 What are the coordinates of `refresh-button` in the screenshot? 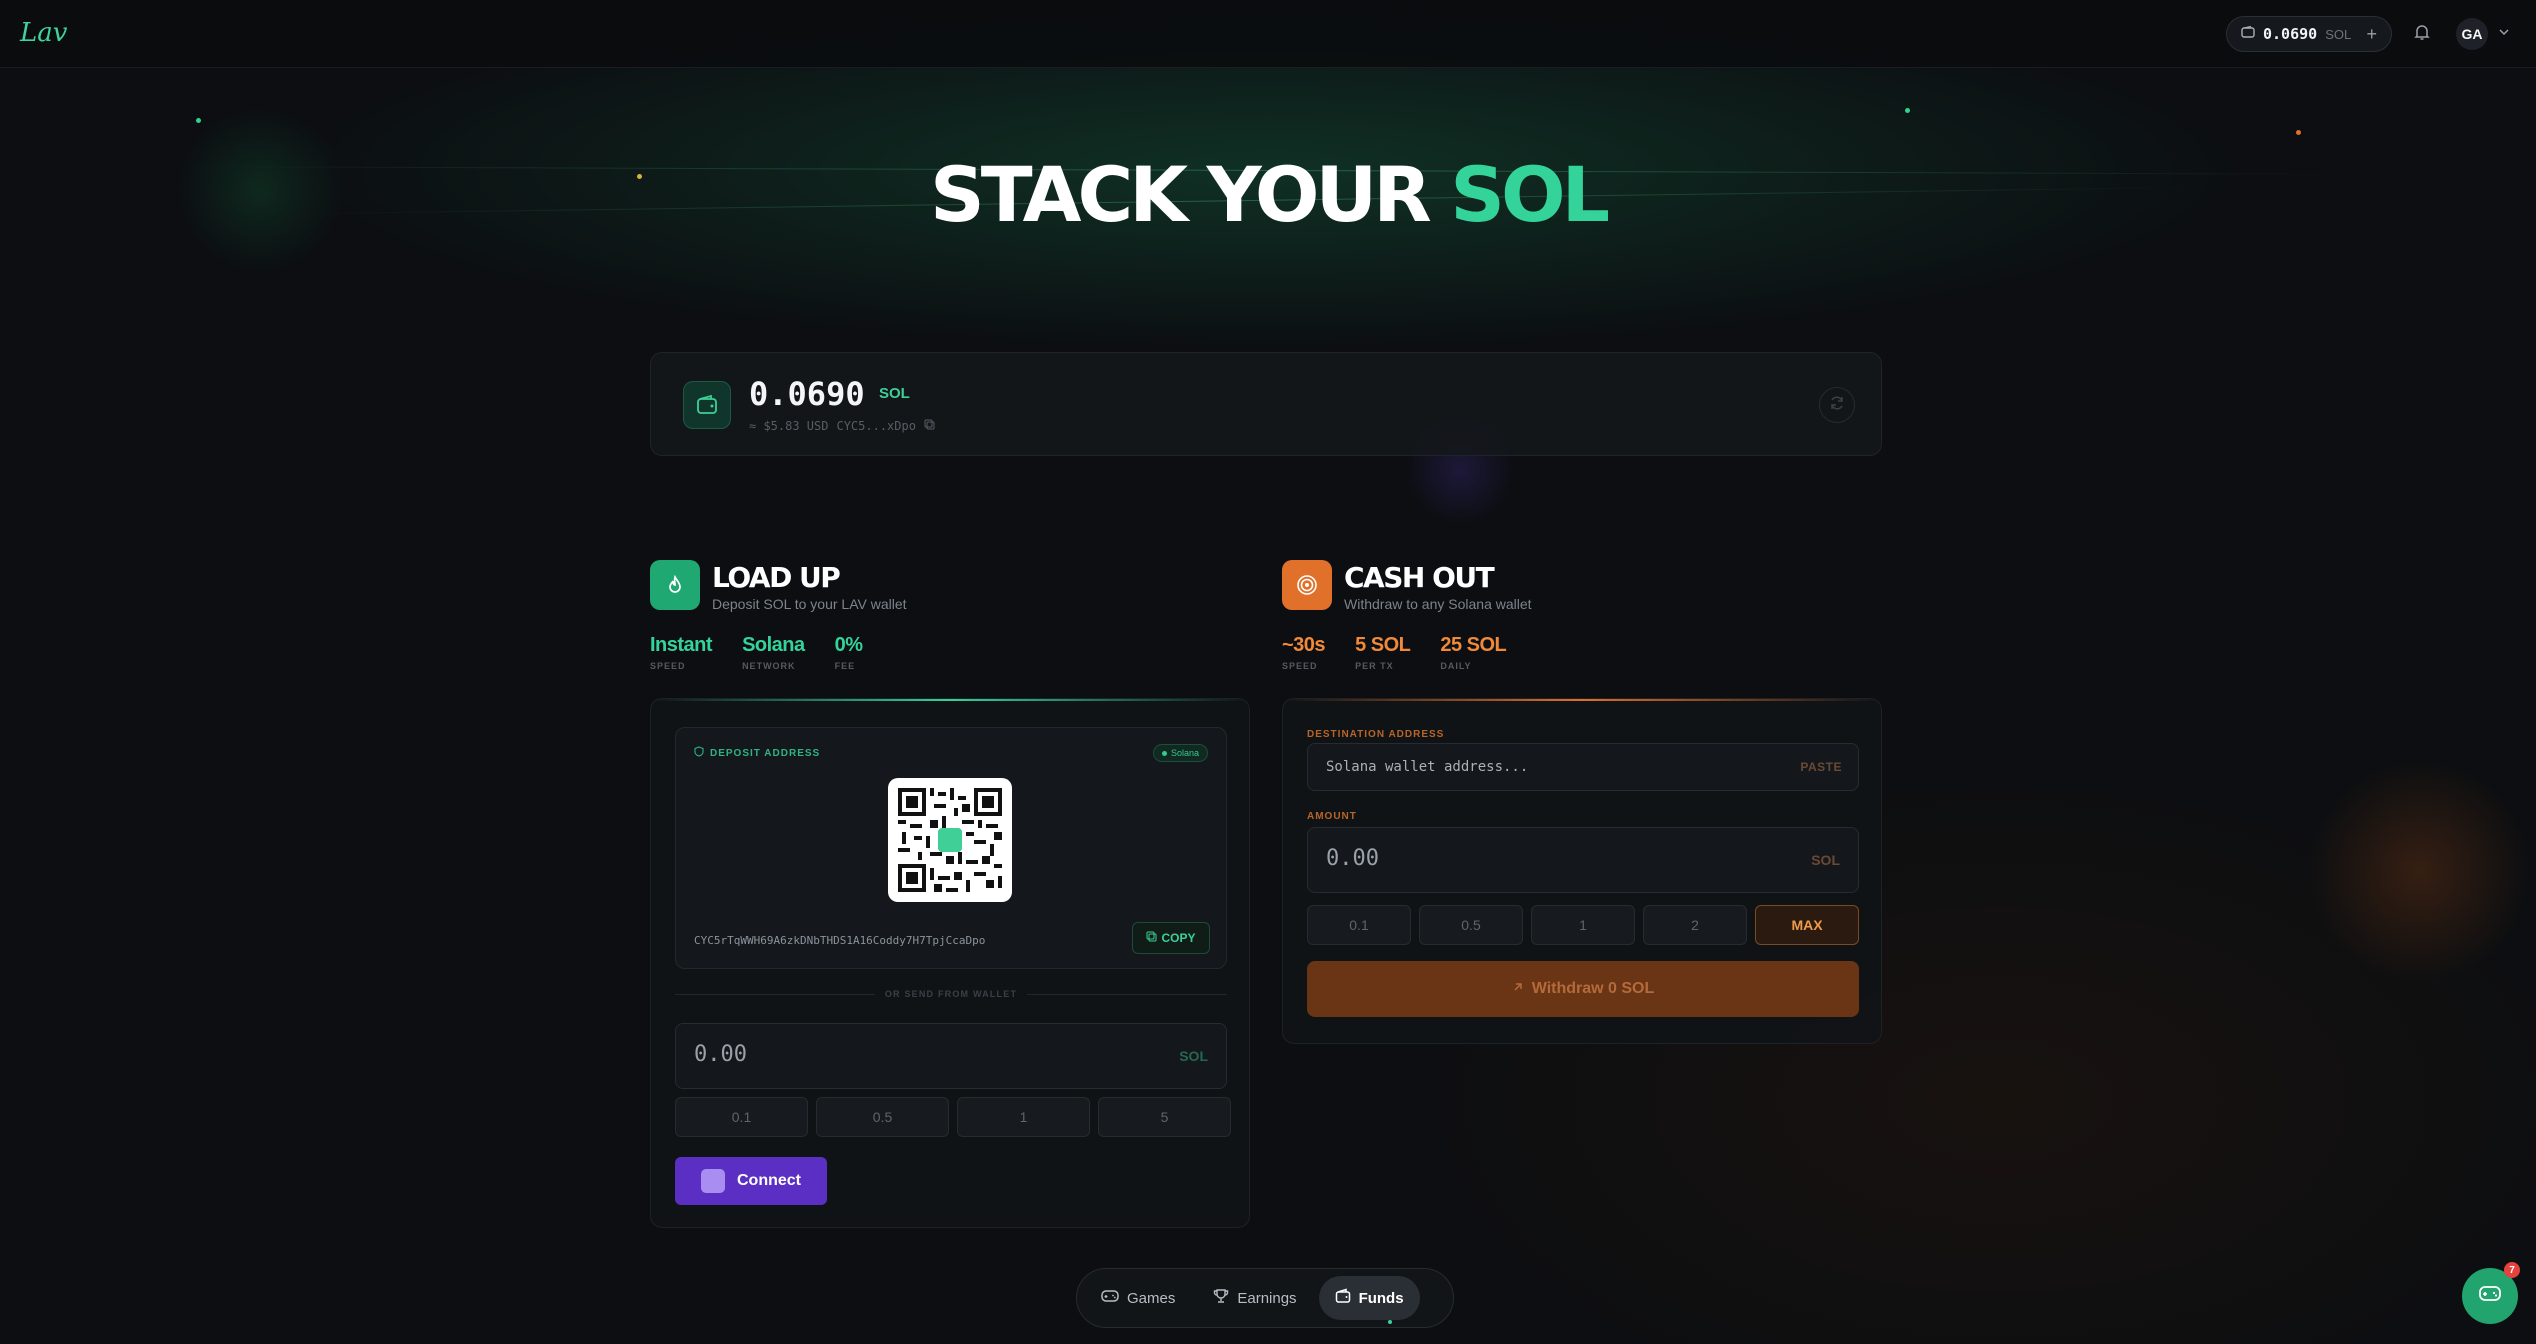 It's located at (1837, 405).